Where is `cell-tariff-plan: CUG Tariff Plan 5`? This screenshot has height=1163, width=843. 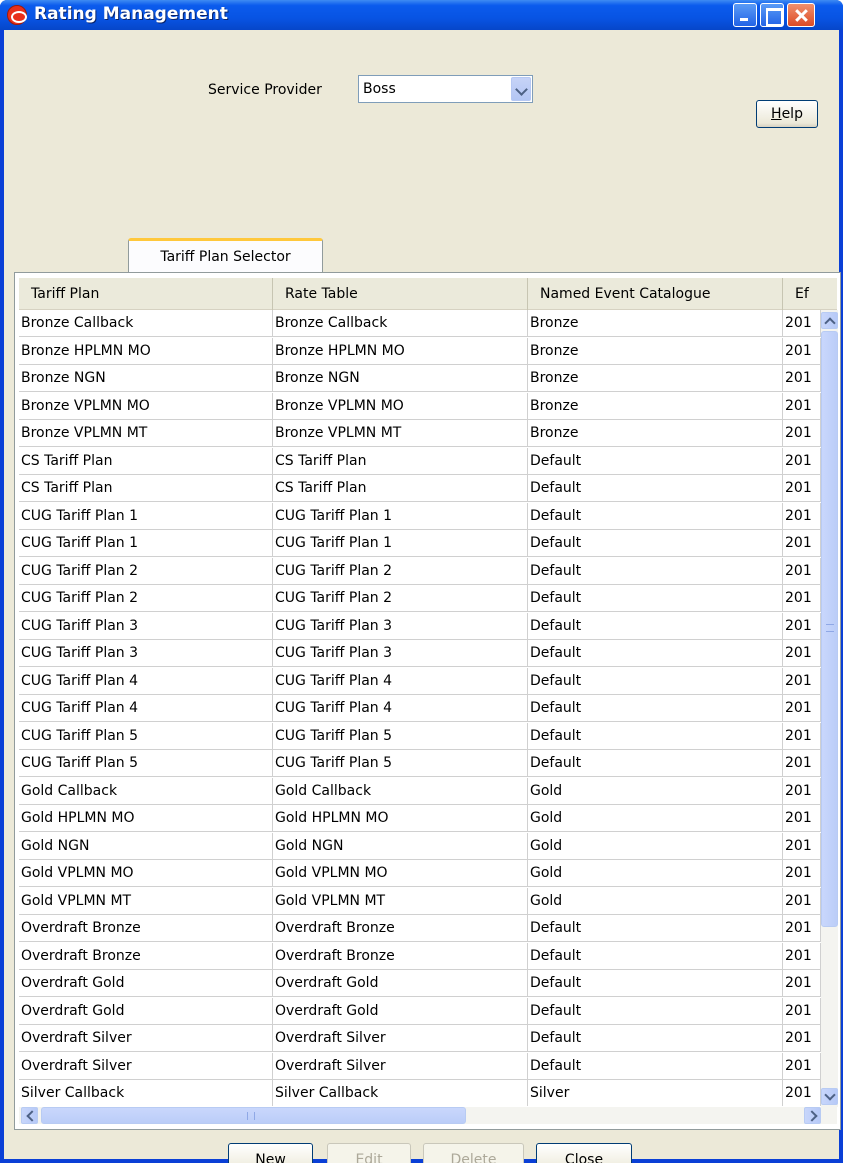 cell-tariff-plan: CUG Tariff Plan 5 is located at coordinates (146, 763).